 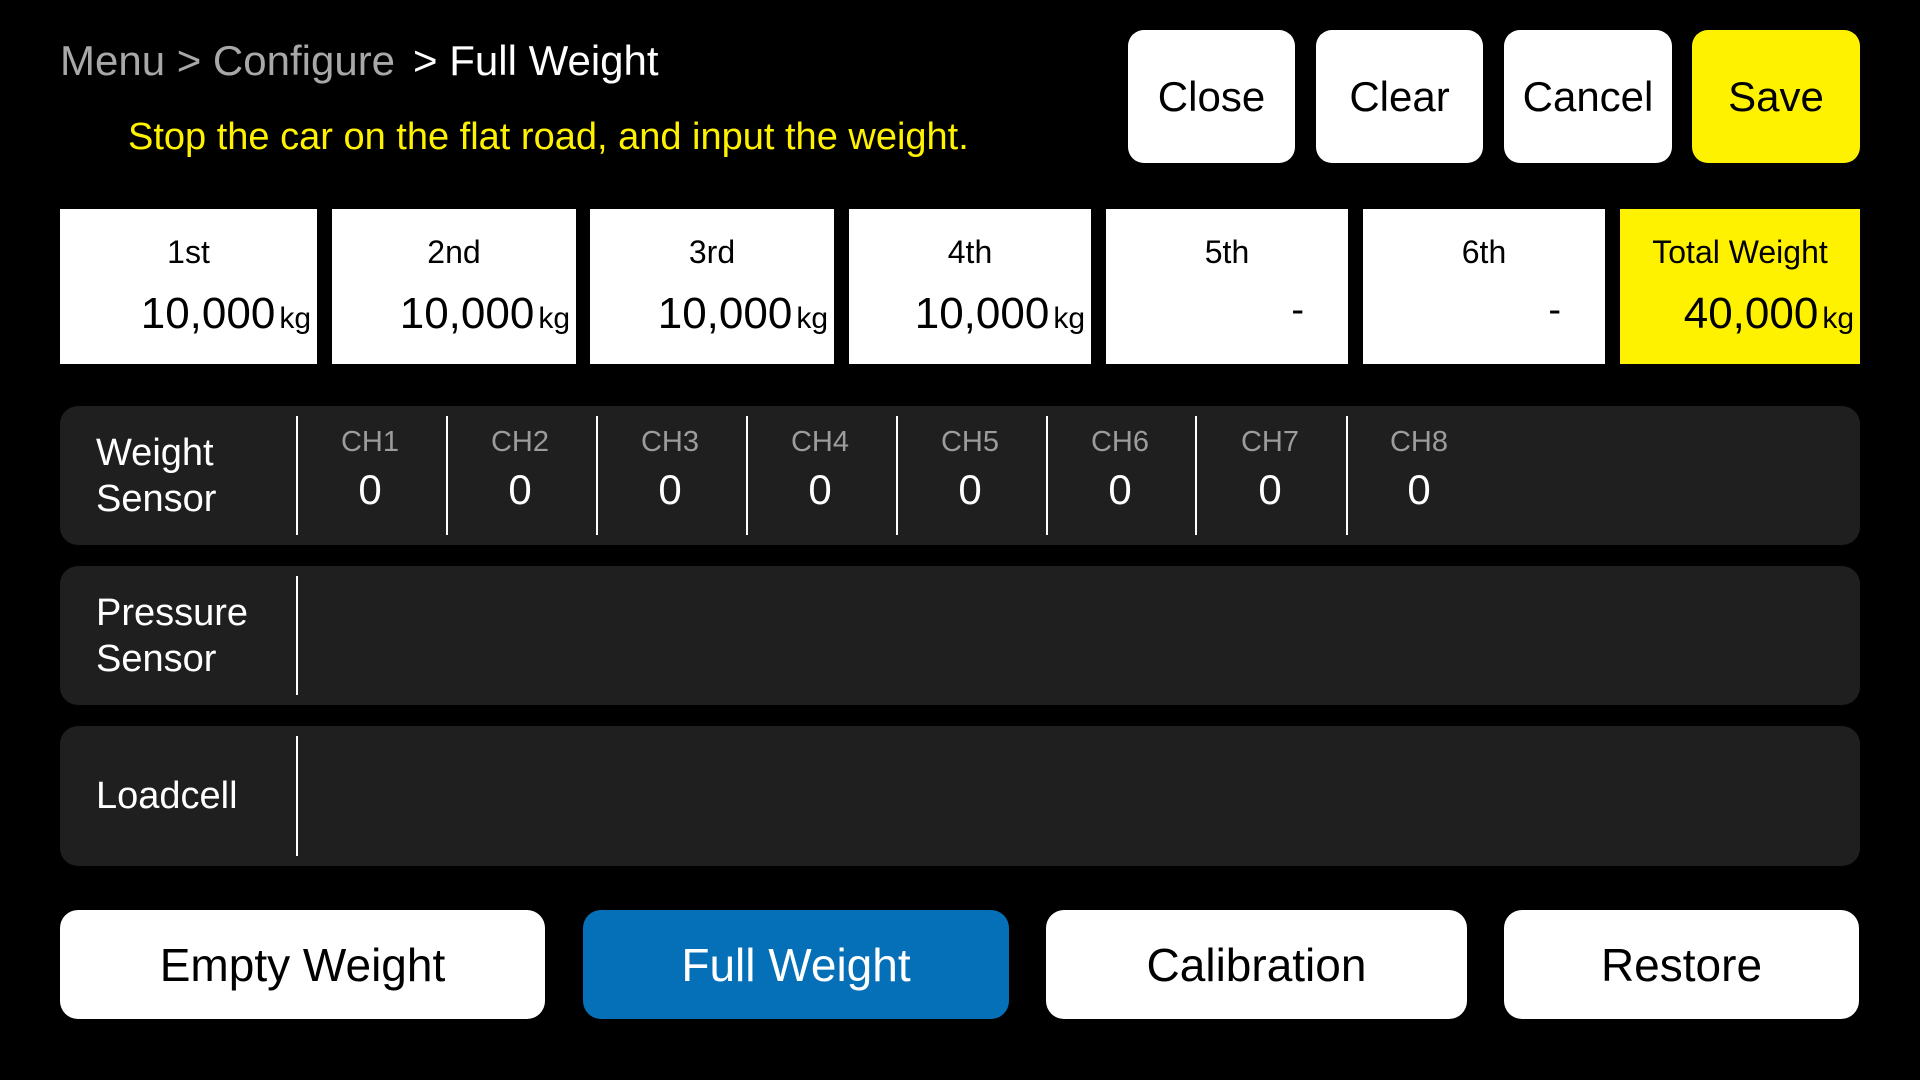 I want to click on channel-name: CH6, so click(x=1119, y=442).